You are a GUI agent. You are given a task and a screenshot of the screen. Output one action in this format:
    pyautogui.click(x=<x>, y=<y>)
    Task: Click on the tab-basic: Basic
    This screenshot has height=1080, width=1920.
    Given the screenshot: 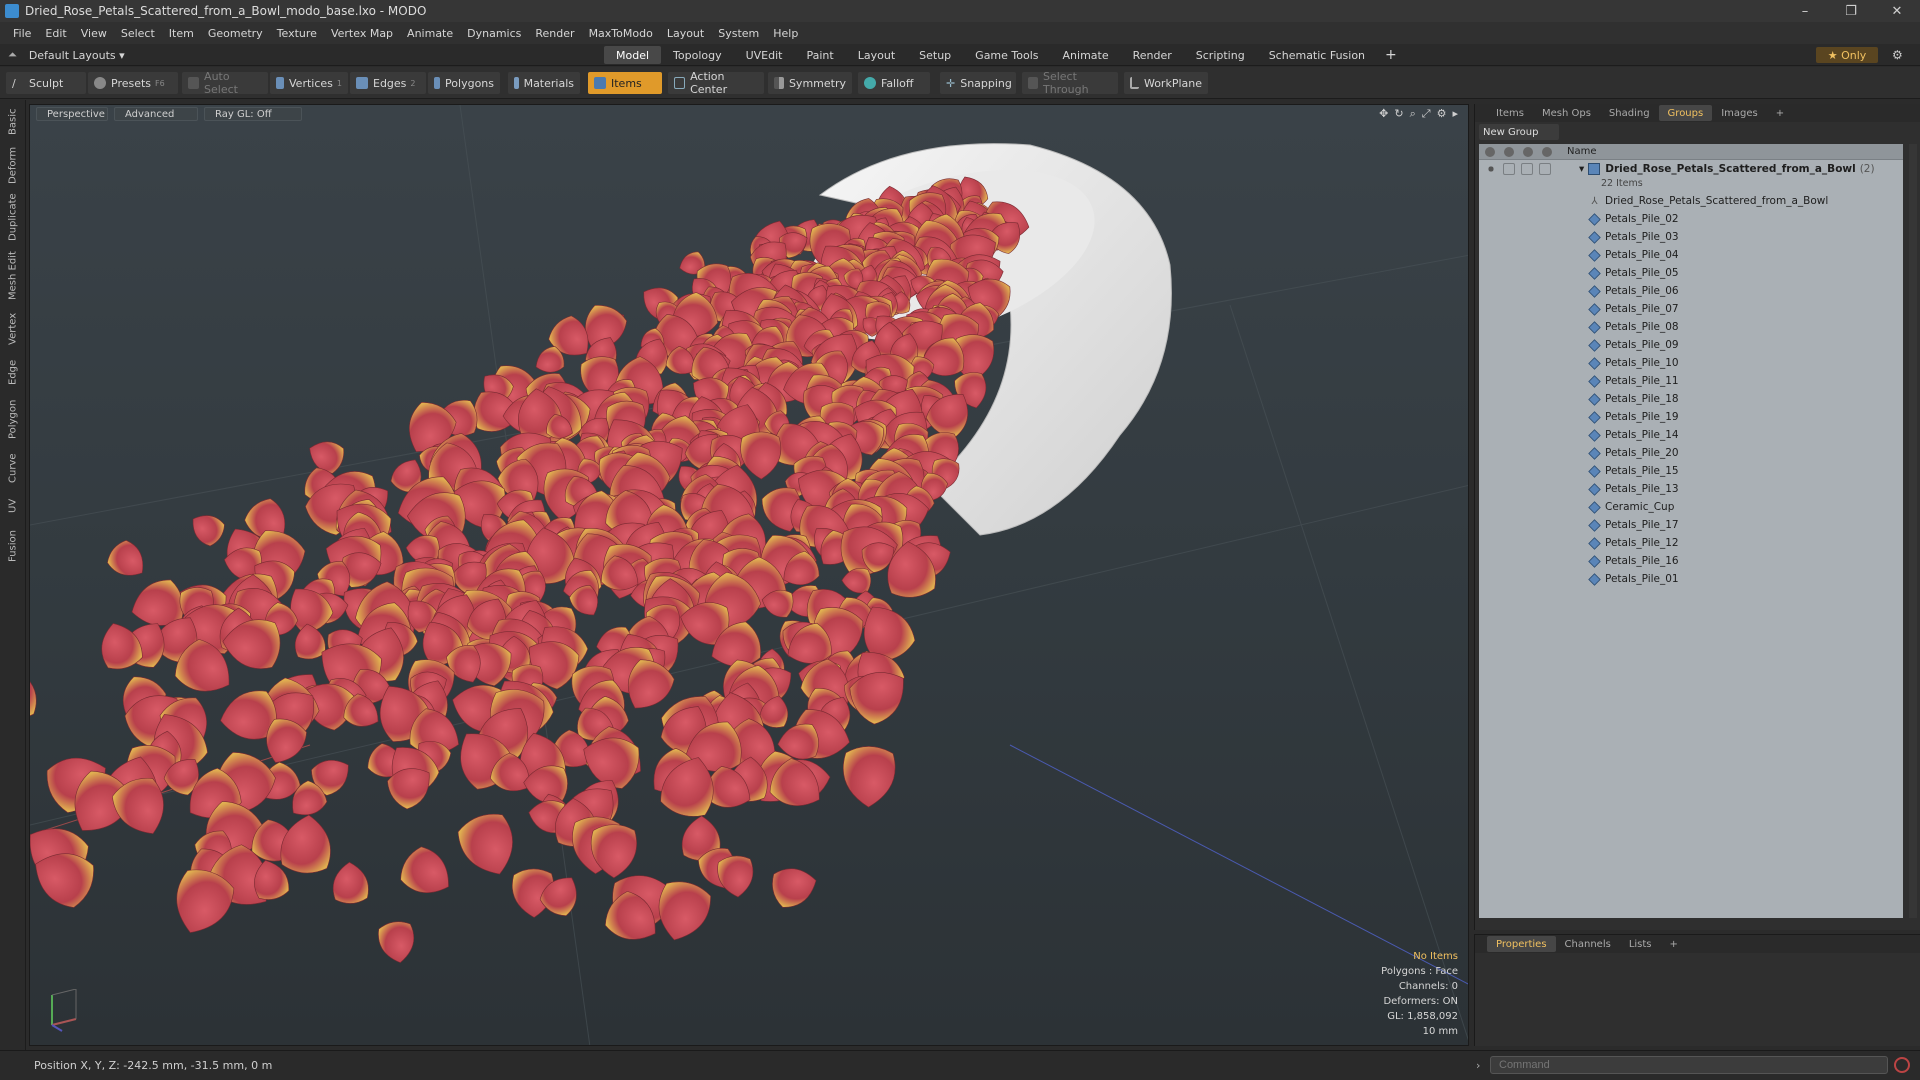 What is the action you would take?
    pyautogui.click(x=13, y=122)
    